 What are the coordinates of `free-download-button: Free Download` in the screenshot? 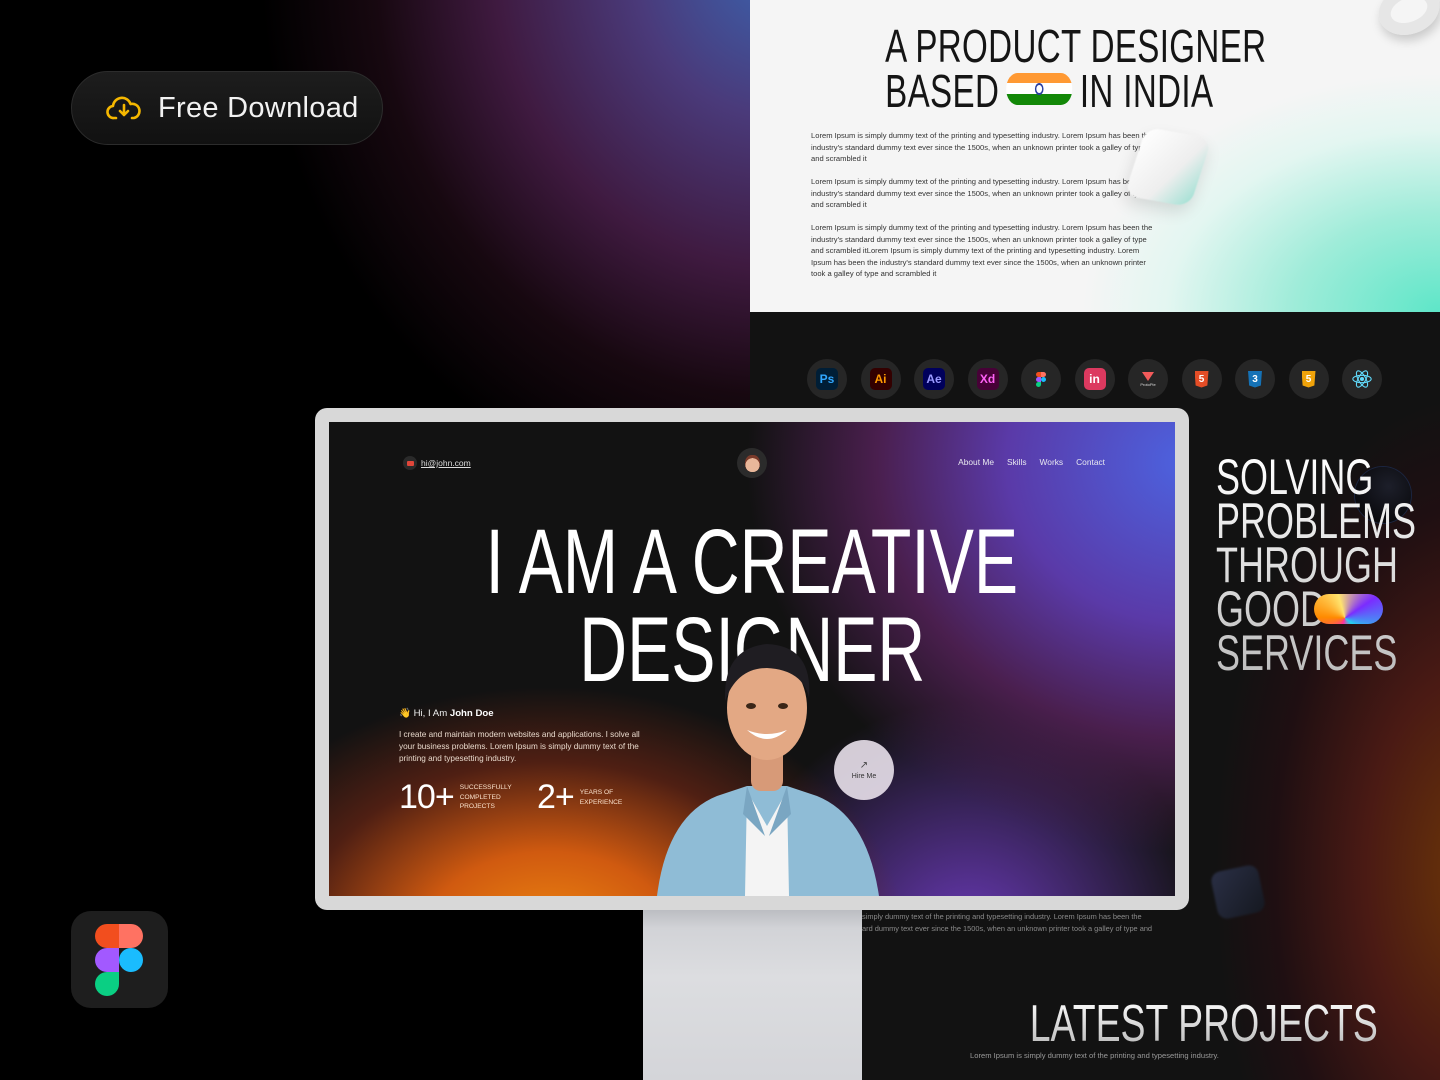 It's located at (227, 108).